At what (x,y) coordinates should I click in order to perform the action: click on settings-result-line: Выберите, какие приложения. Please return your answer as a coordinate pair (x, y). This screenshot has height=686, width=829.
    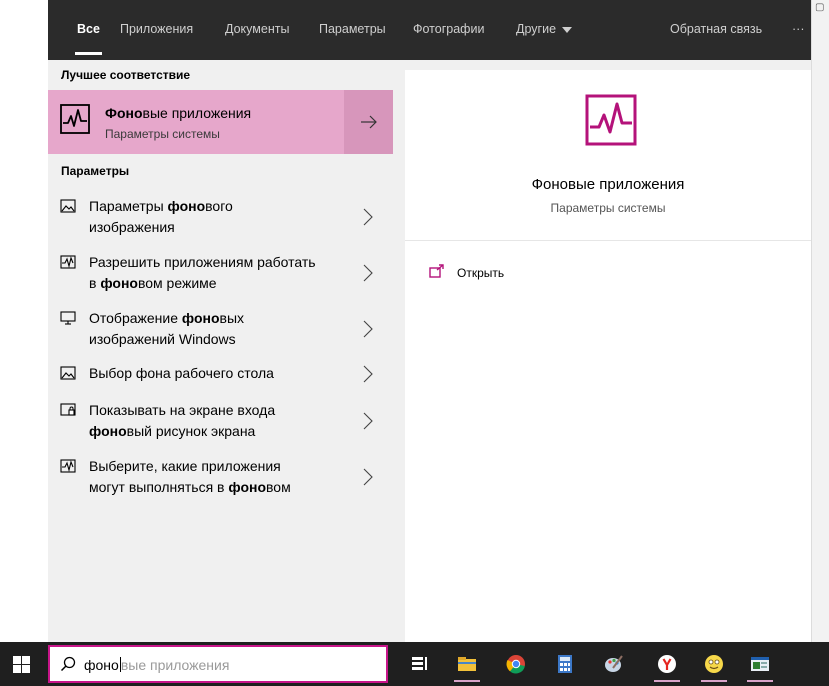
    Looking at the image, I should click on (185, 466).